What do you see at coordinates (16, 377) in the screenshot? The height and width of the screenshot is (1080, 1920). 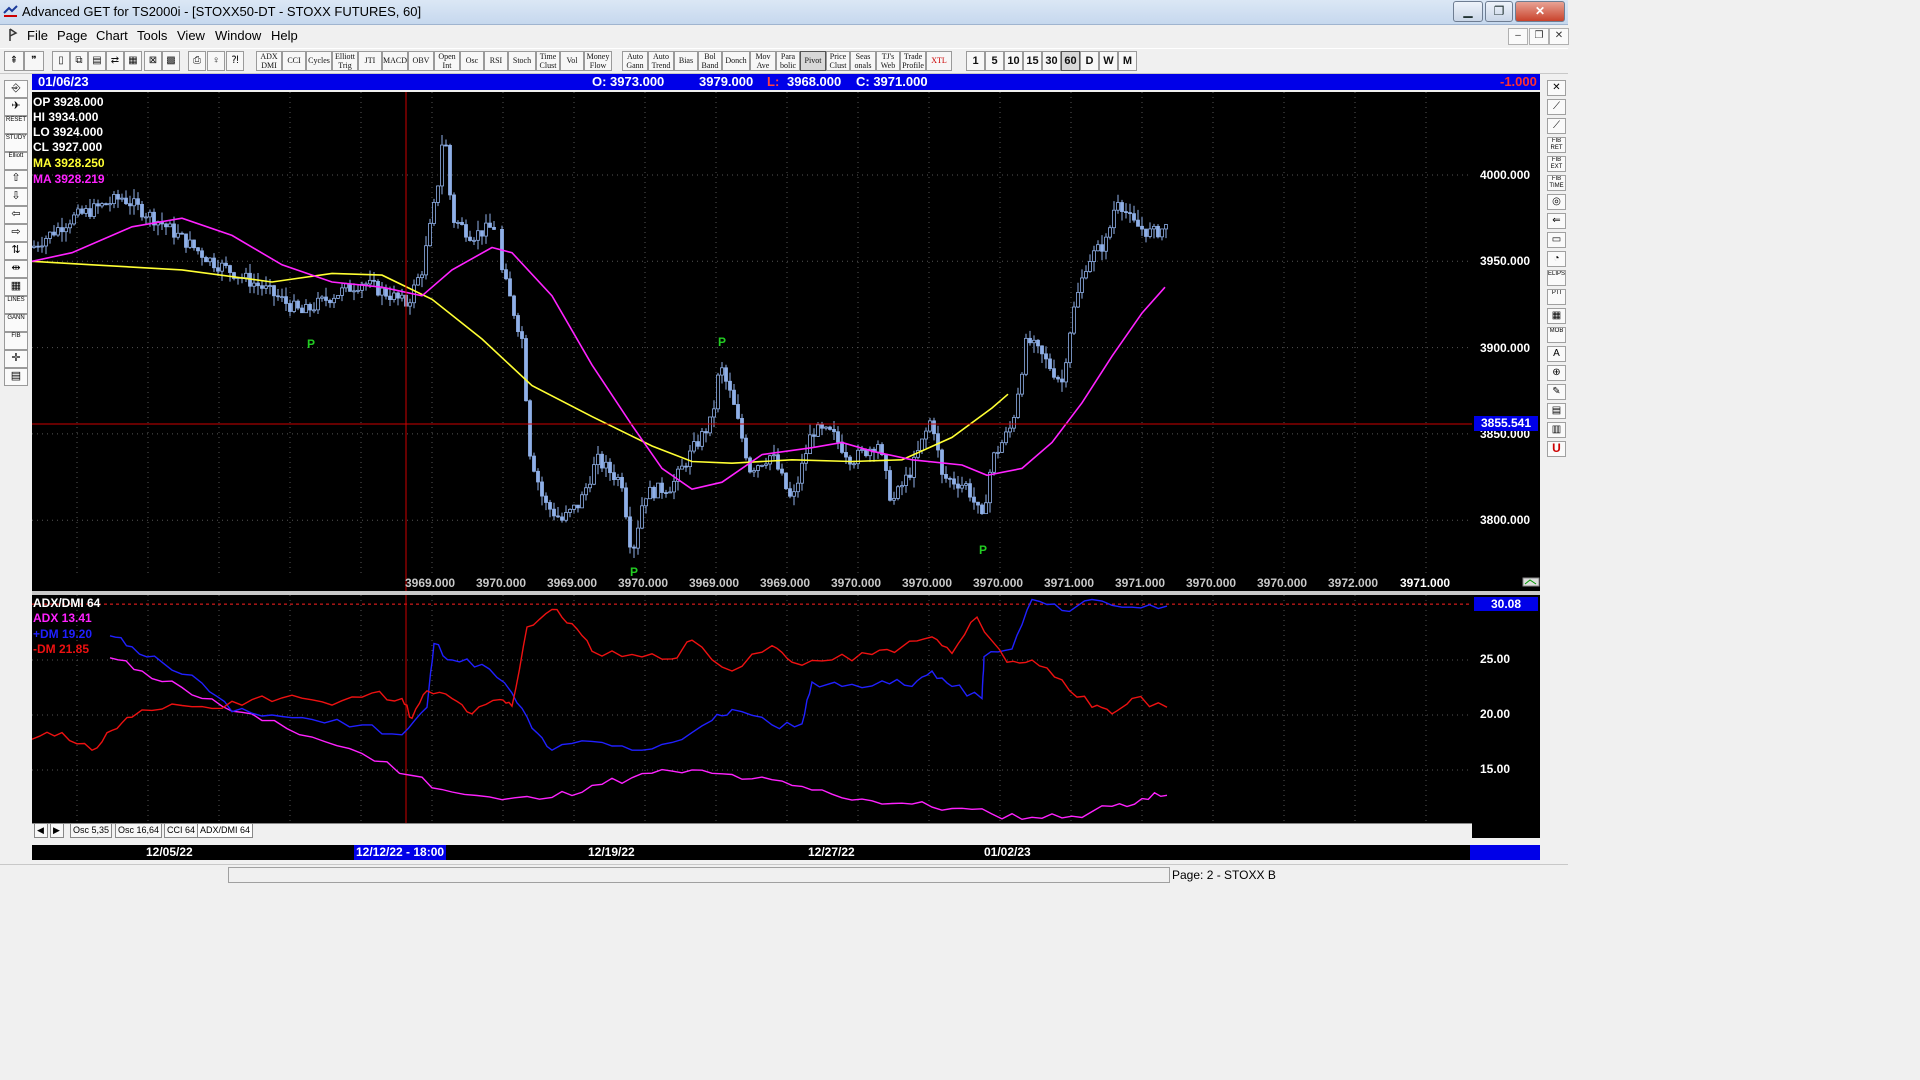 I see `left-tool-17: ▤` at bounding box center [16, 377].